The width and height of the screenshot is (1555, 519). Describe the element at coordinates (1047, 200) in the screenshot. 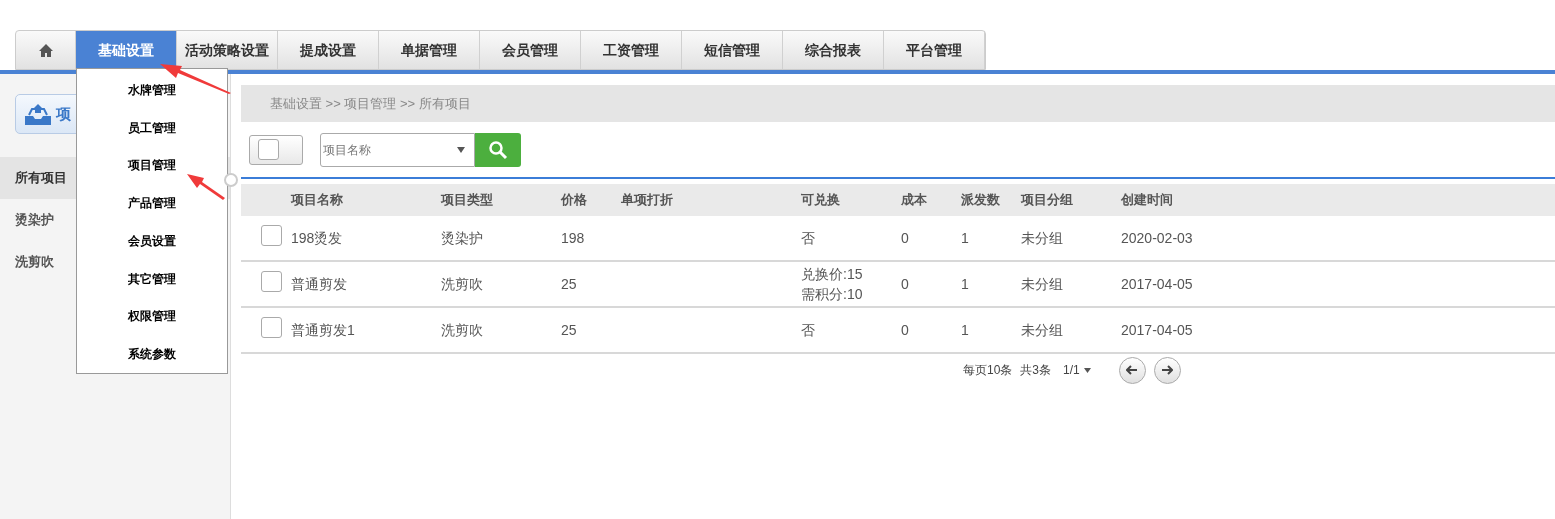

I see `column-header: 项目分组` at that location.